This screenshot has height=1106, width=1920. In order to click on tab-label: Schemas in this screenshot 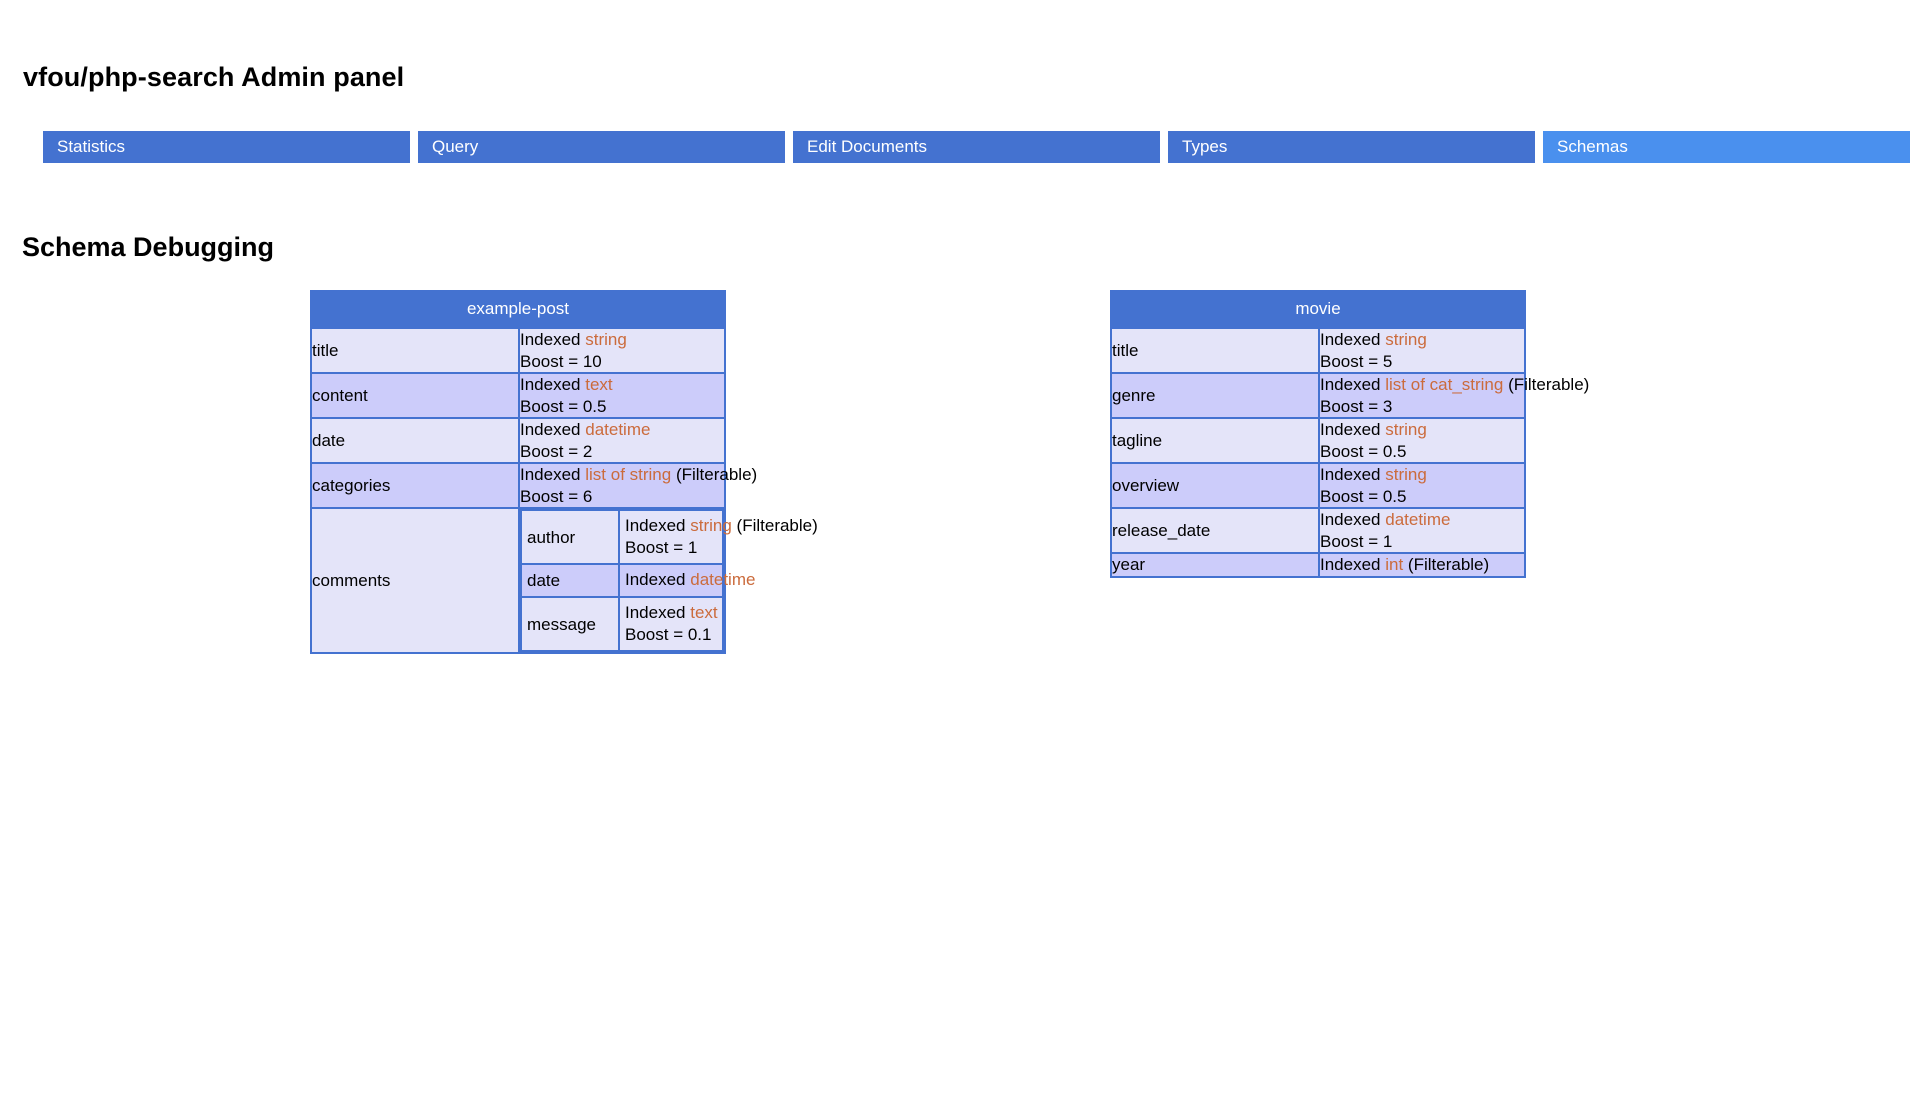, I will do `click(1592, 146)`.